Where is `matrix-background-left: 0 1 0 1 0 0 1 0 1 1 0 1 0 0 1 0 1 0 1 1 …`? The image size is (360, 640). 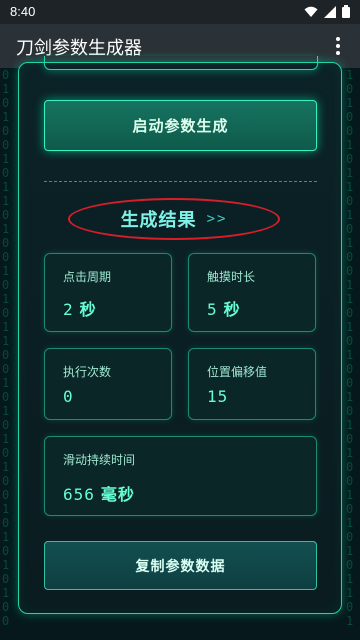
matrix-background-left: 0 1 0 1 0 0 1 0 1 1 0 1 0 0 1 0 1 0 1 1 … is located at coordinates (6, 348).